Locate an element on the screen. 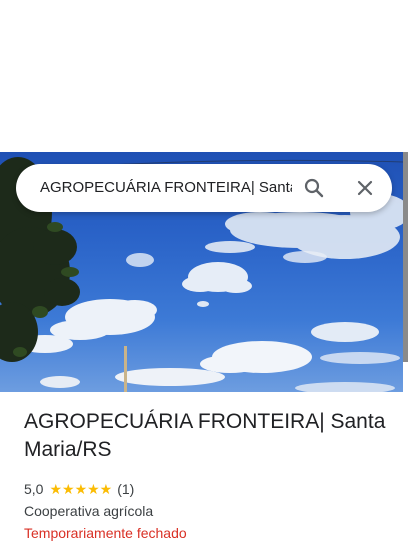 This screenshot has width=408, height=544. star-rating-icon: ★★★★★ is located at coordinates (81, 489).